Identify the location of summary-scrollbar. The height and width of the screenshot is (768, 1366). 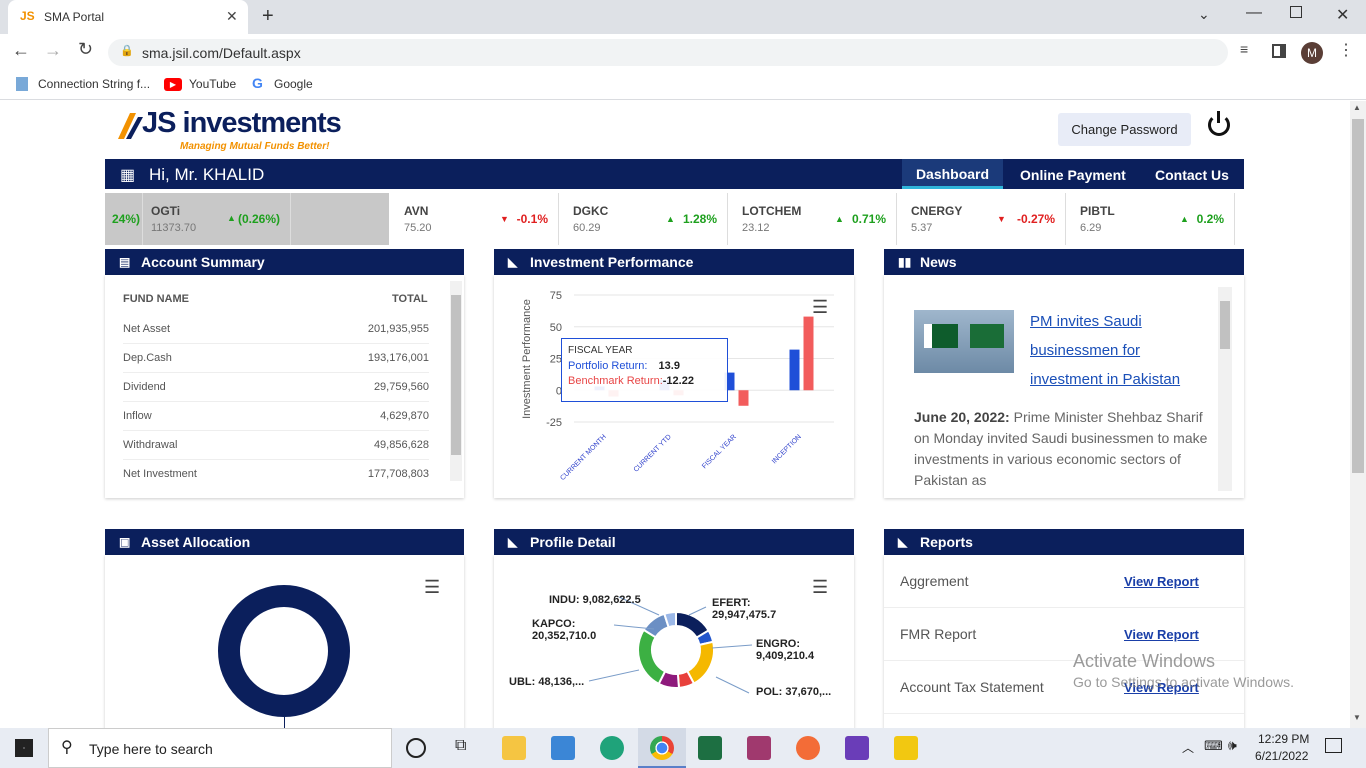
(456, 381).